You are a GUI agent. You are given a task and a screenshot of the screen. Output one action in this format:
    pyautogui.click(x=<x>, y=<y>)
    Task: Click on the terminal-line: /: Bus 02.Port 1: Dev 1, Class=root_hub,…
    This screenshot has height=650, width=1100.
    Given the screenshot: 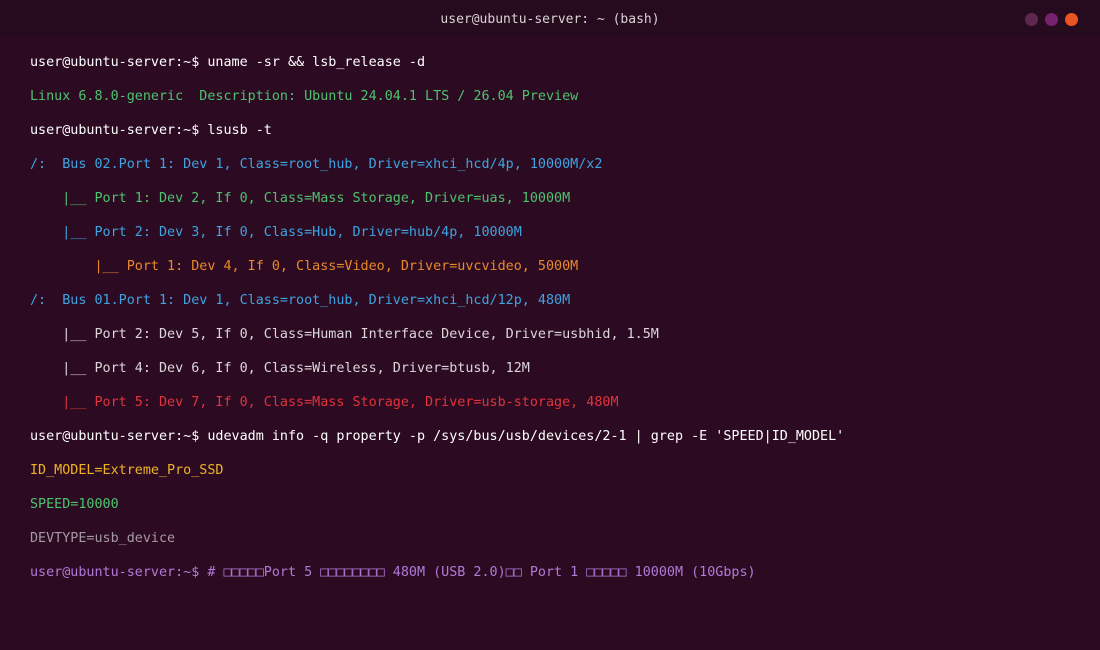 What is the action you would take?
    pyautogui.click(x=316, y=165)
    